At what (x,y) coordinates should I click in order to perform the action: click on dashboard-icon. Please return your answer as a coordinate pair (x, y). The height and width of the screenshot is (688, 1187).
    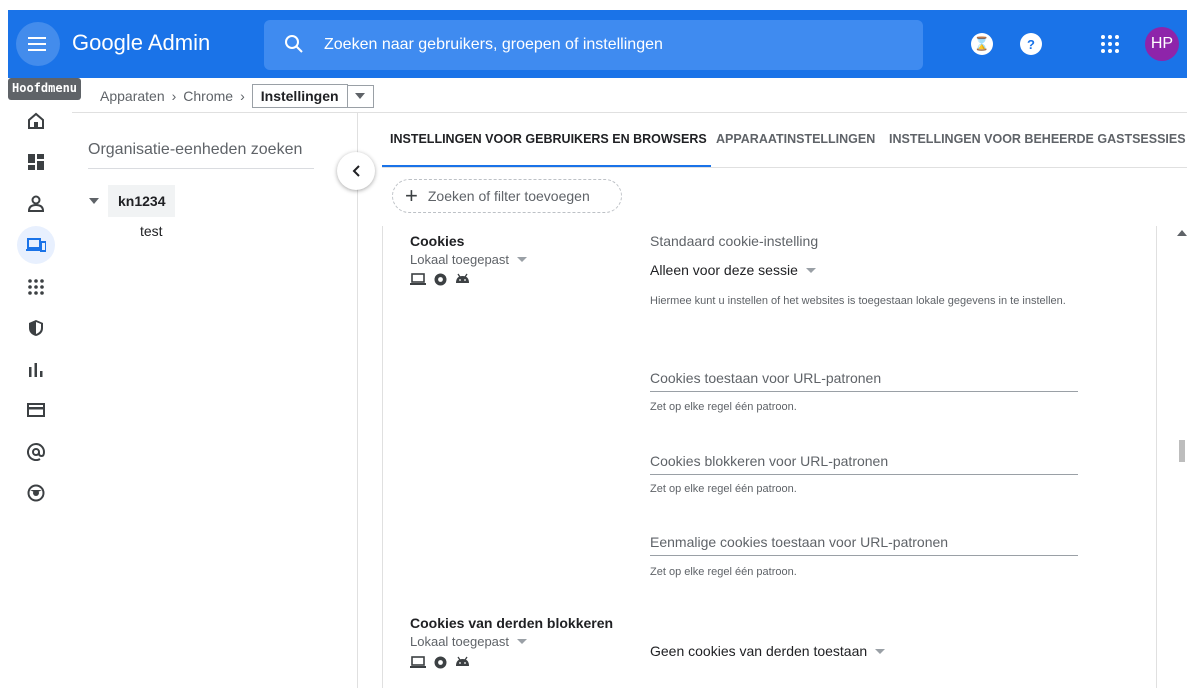
    Looking at the image, I should click on (36, 162).